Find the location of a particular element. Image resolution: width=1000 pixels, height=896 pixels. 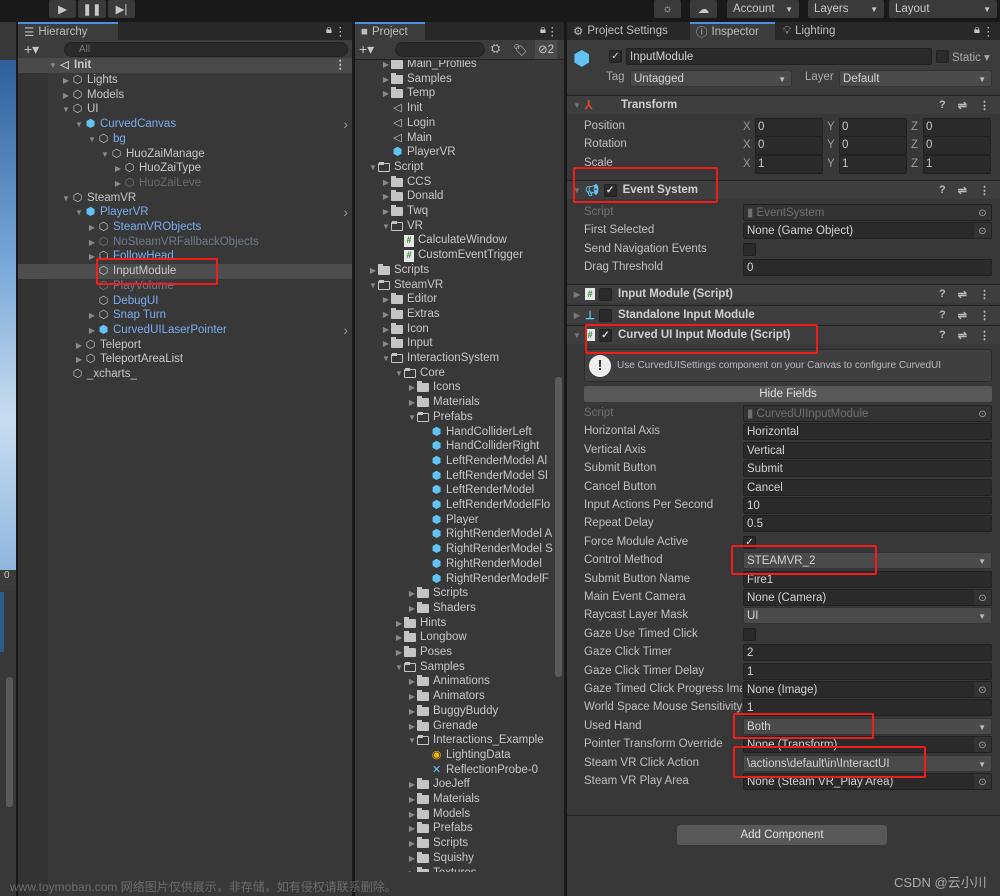

project-item: ▶ Poses is located at coordinates (403, 652).